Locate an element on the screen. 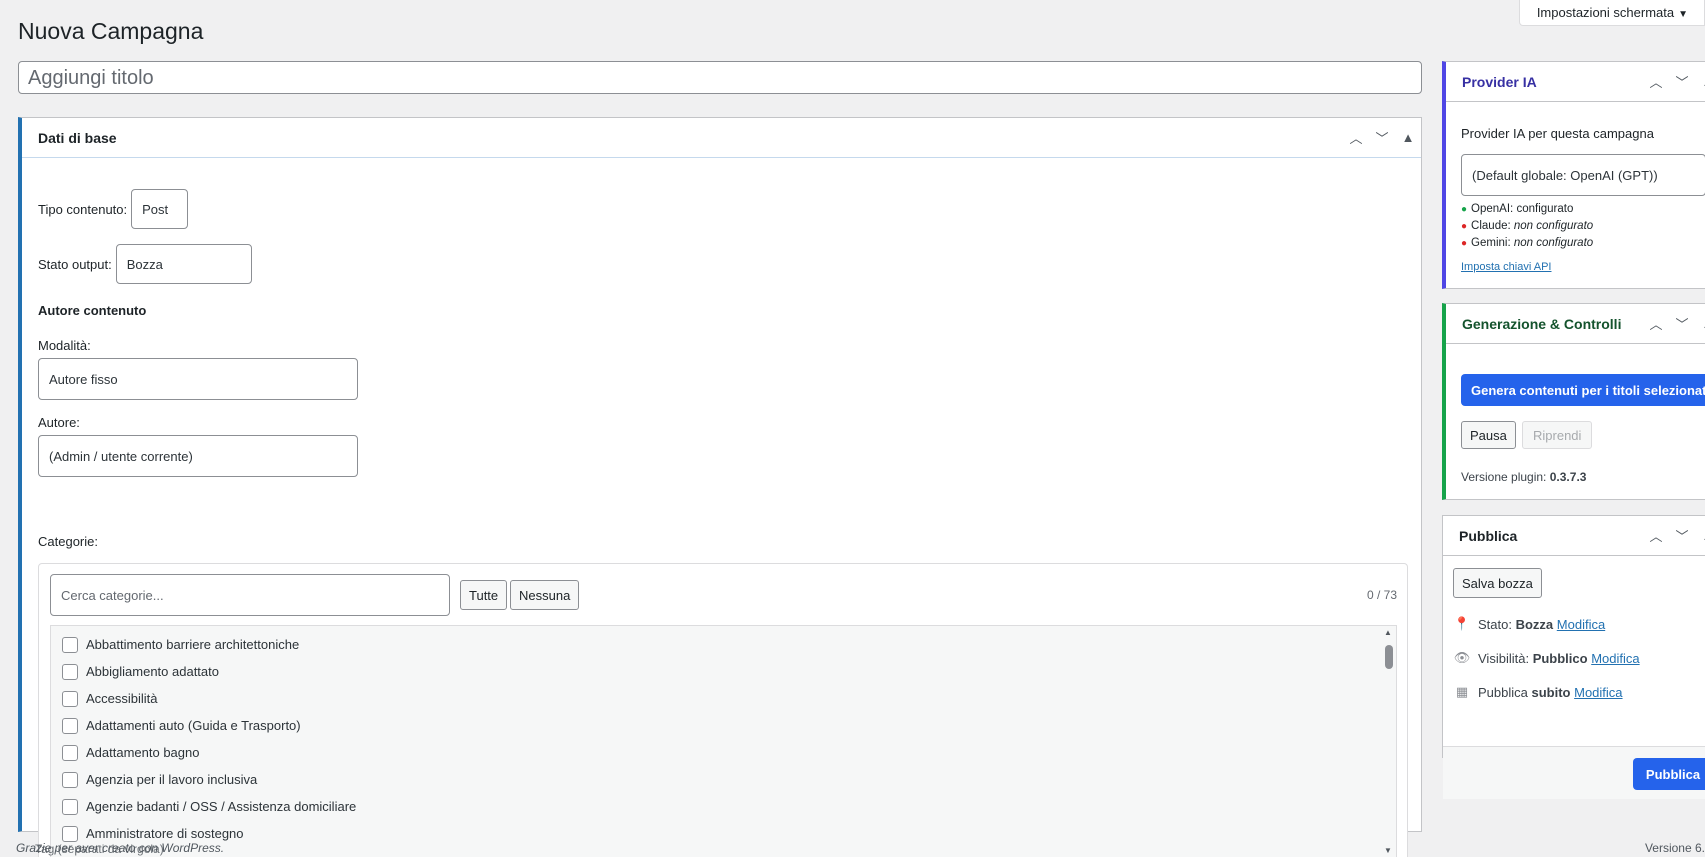  list-item: Agenzia per il lavoro inclusiva is located at coordinates (723, 779).